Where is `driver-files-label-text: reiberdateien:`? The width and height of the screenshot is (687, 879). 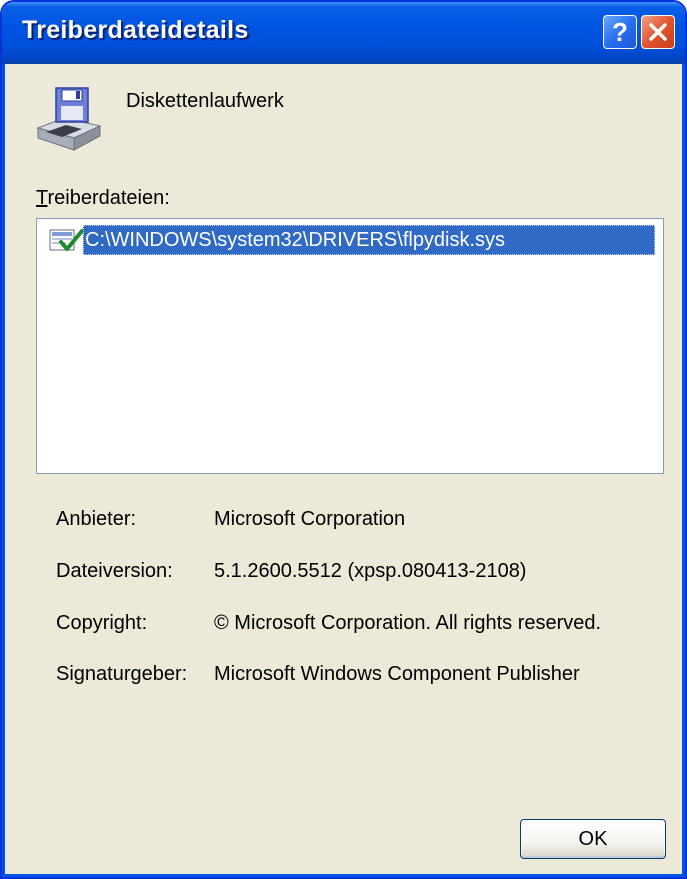
driver-files-label-text: reiberdateien: is located at coordinates (108, 198).